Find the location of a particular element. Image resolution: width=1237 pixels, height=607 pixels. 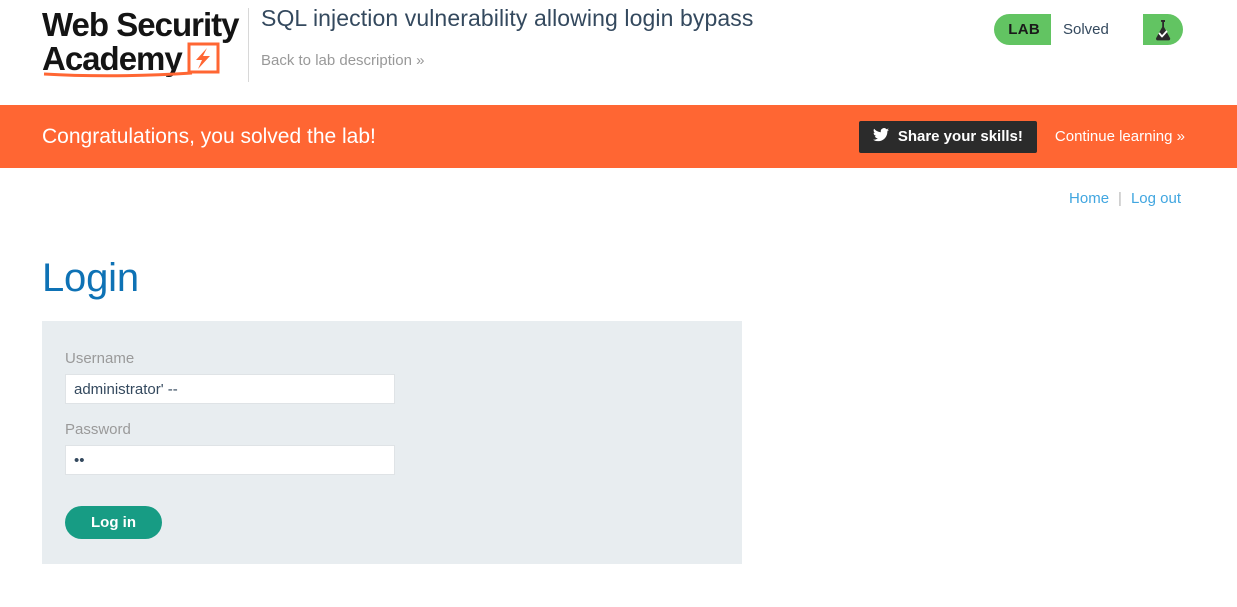

share-button-label: Share your skills! is located at coordinates (960, 136).